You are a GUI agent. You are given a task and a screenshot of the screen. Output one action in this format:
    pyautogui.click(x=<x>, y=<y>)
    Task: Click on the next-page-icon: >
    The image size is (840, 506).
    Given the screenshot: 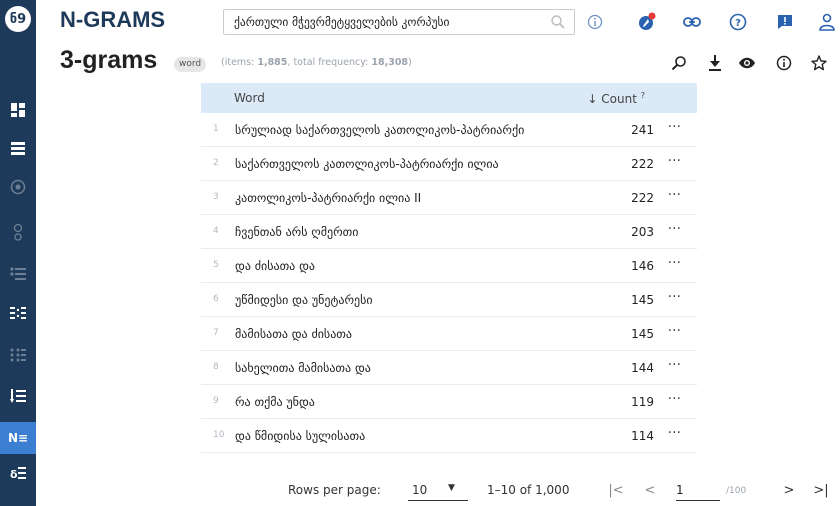 What is the action you would take?
    pyautogui.click(x=789, y=490)
    